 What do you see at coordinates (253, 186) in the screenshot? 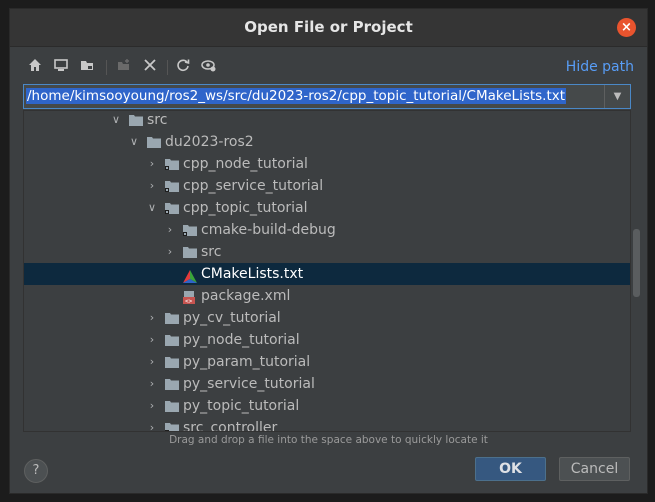
I see `tree-row-label: cpp_service_tutorial` at bounding box center [253, 186].